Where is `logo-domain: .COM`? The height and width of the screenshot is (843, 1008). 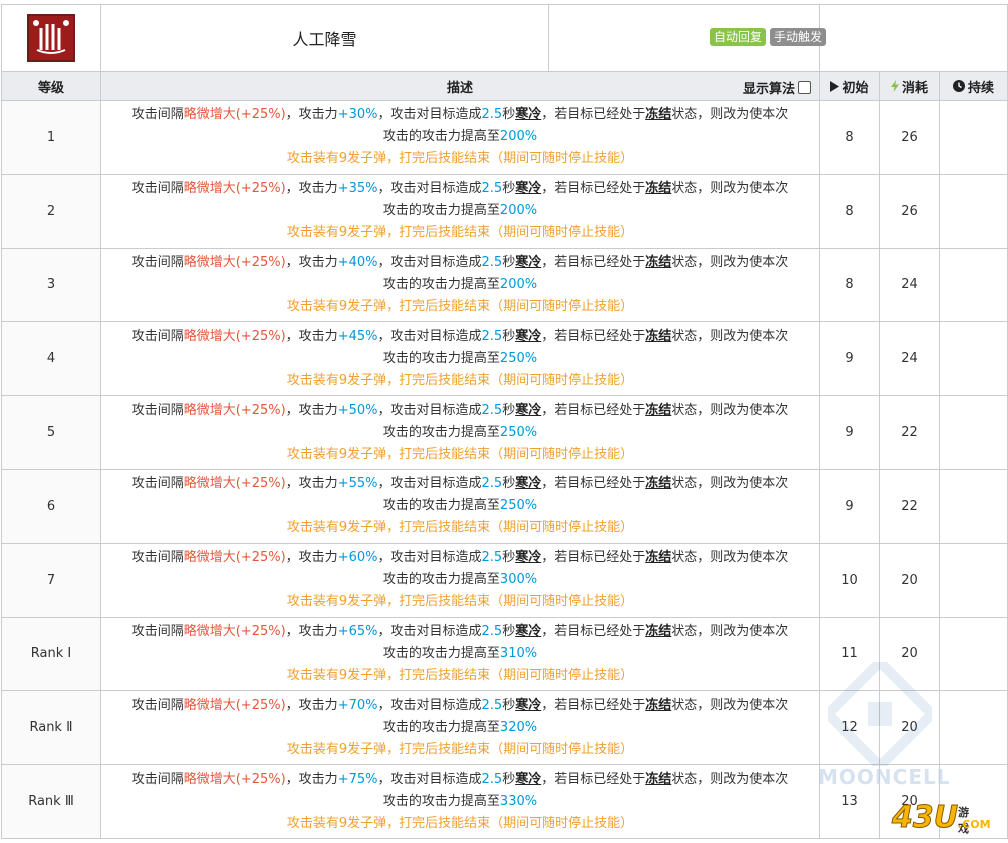 logo-domain: .COM is located at coordinates (974, 824).